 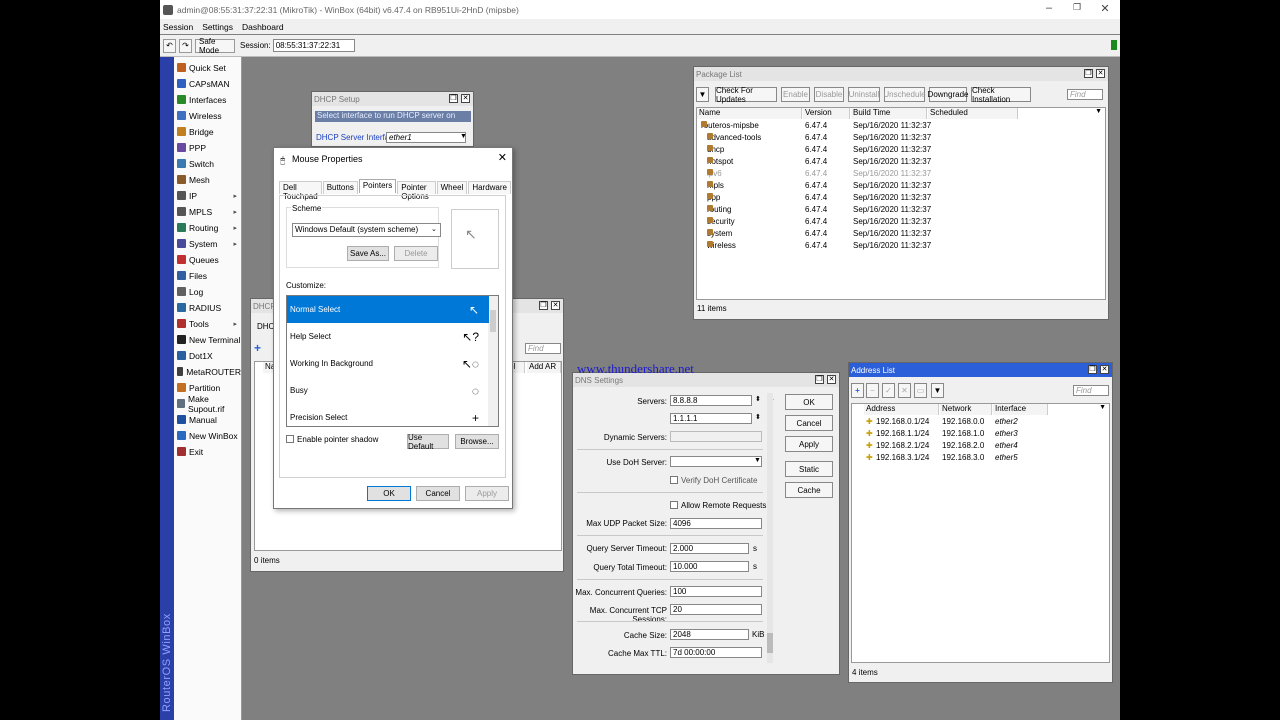 What do you see at coordinates (207, 115) in the screenshot?
I see `sidebar-item-wireless: Wireless` at bounding box center [207, 115].